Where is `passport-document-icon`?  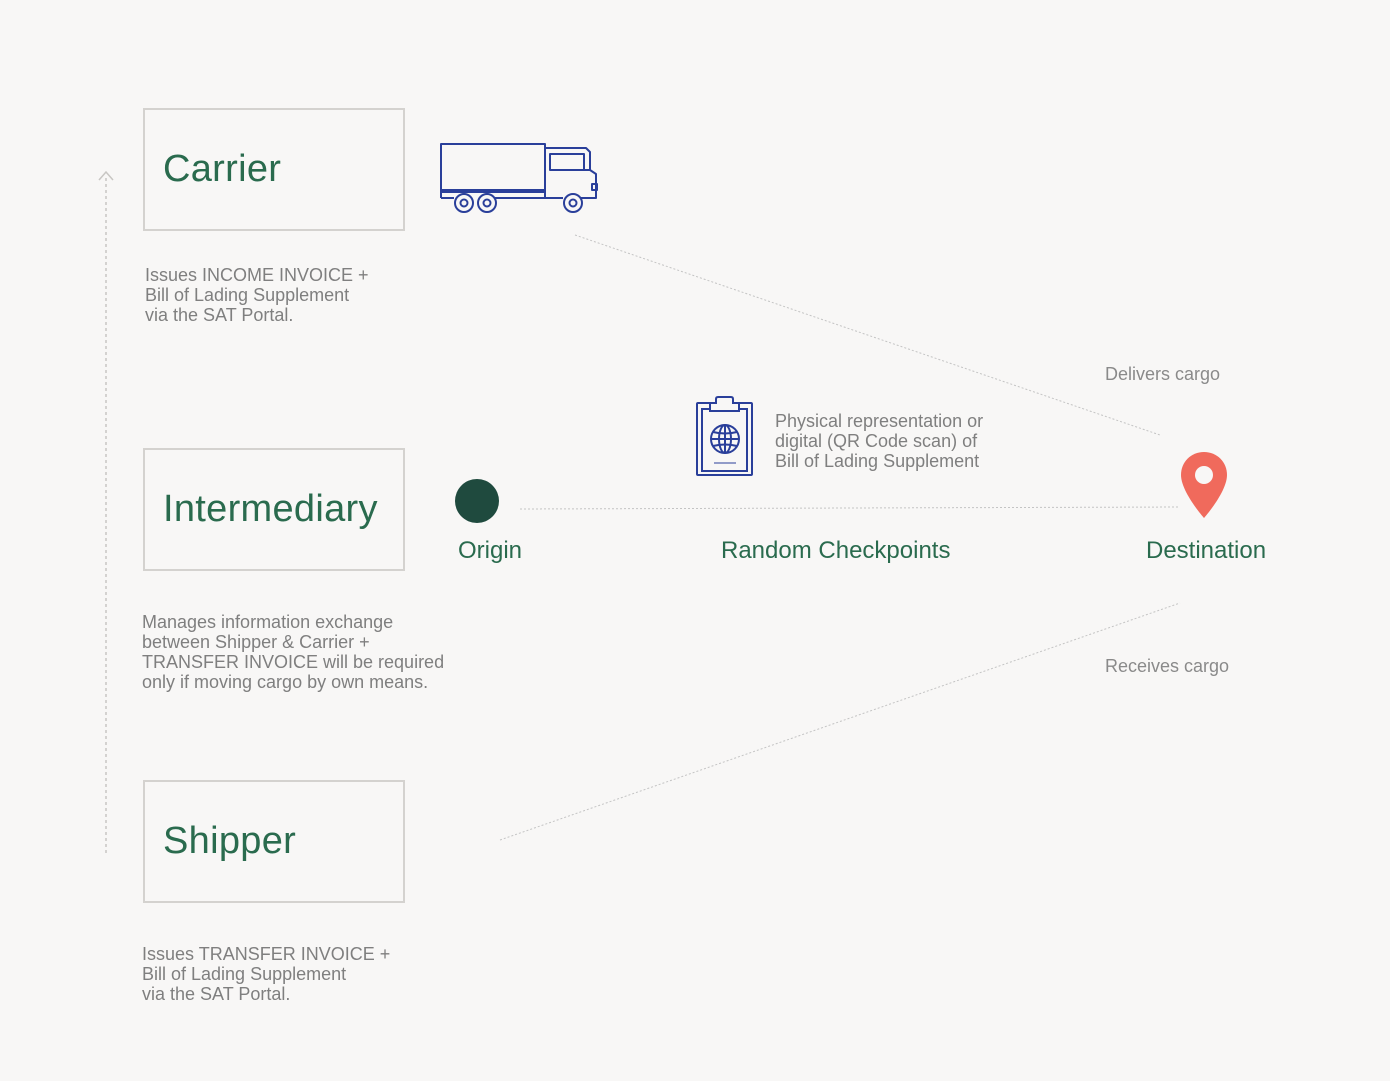 passport-document-icon is located at coordinates (724, 436).